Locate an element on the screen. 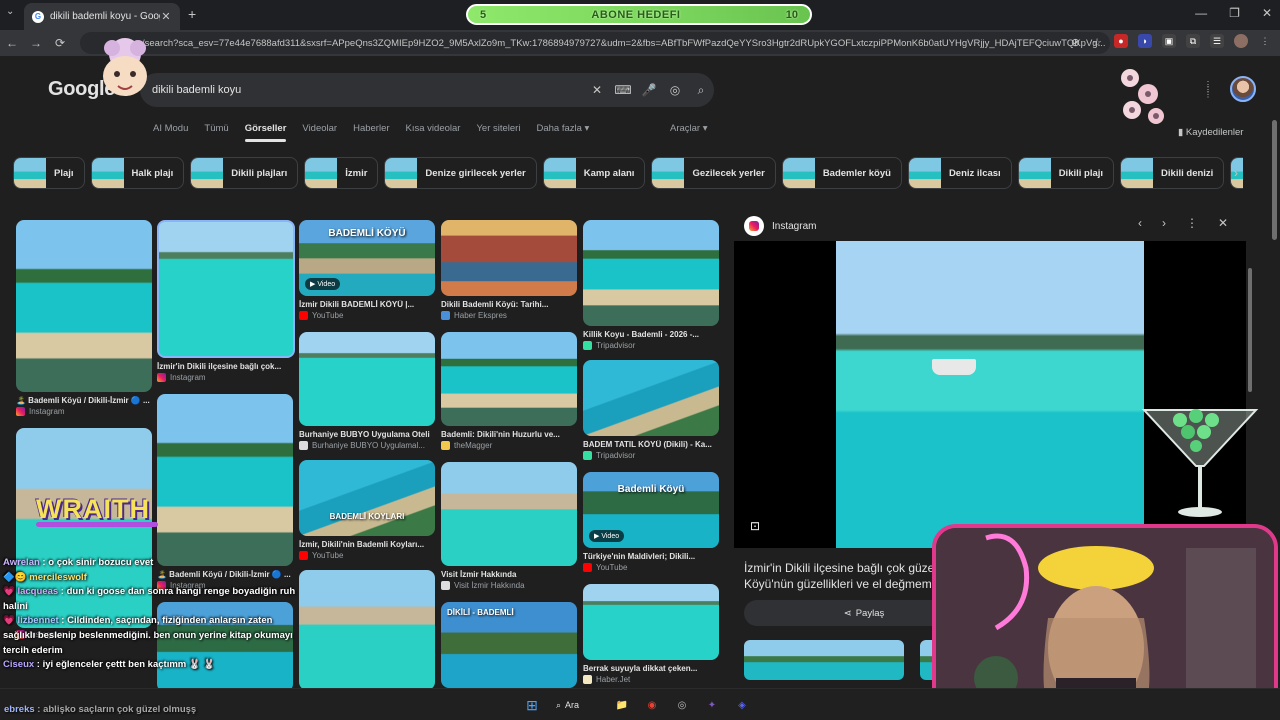 This screenshot has width=1280, height=720. panel-scrollbar is located at coordinates (1250, 330).